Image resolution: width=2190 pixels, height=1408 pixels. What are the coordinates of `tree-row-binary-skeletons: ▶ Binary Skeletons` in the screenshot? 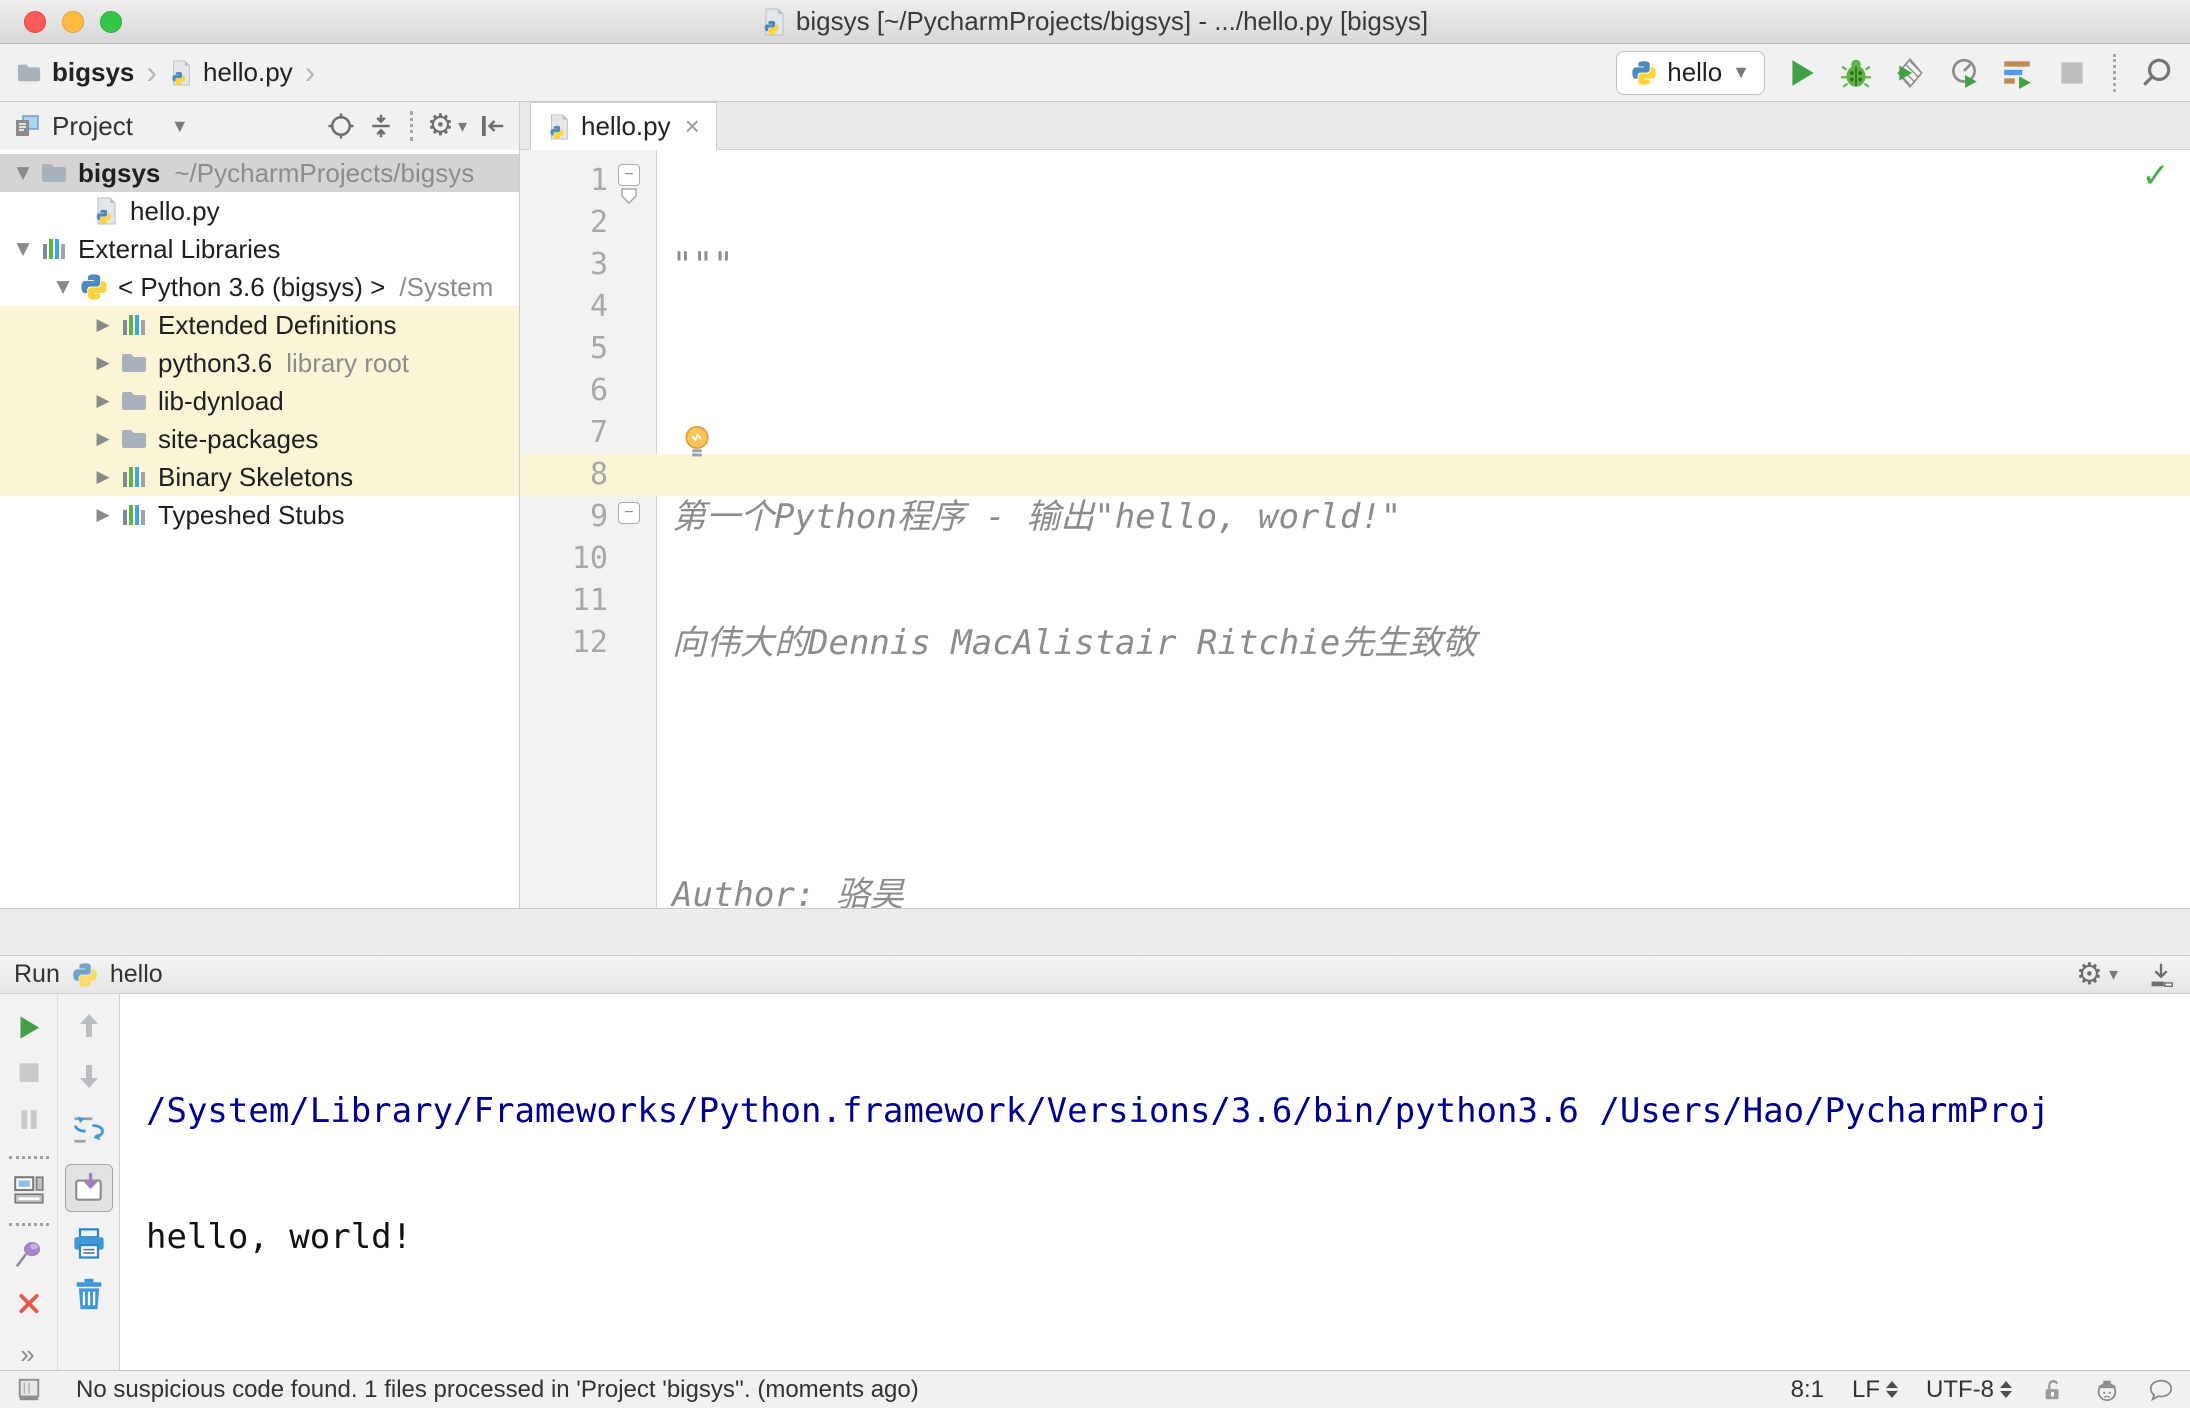 It's located at (259, 477).